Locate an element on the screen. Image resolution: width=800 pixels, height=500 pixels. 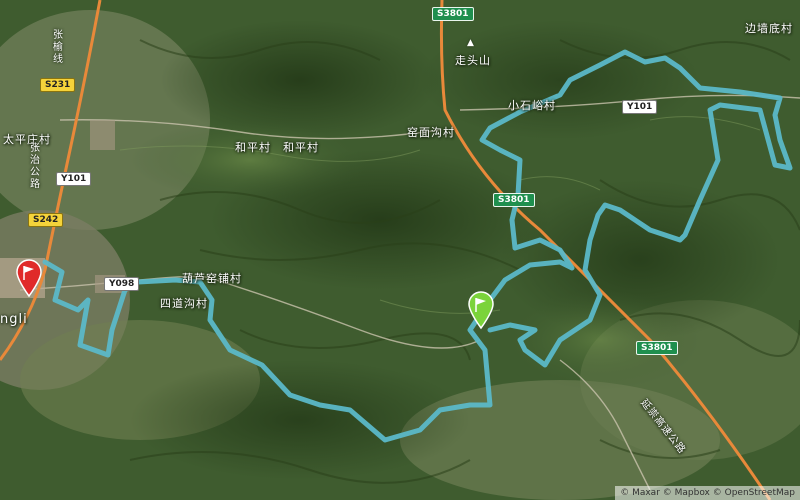
label-hulupuchuncun: 葫芦窑铺村 is located at coordinates (212, 278).